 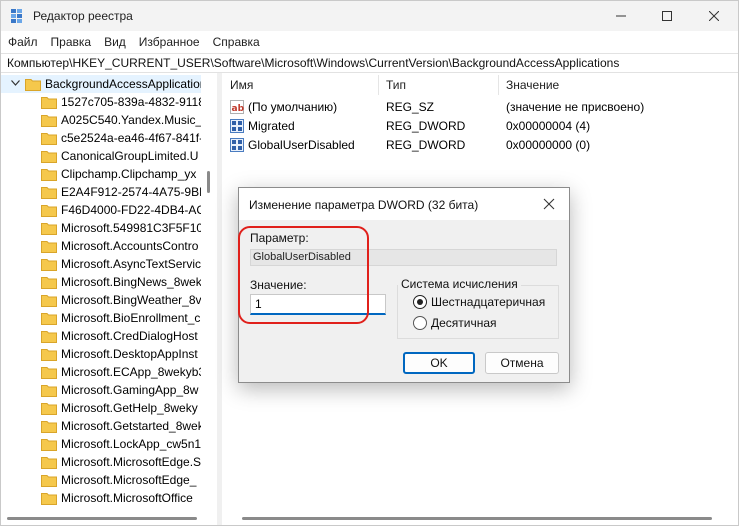 I want to click on menu-edit: Правка, so click(x=71, y=42).